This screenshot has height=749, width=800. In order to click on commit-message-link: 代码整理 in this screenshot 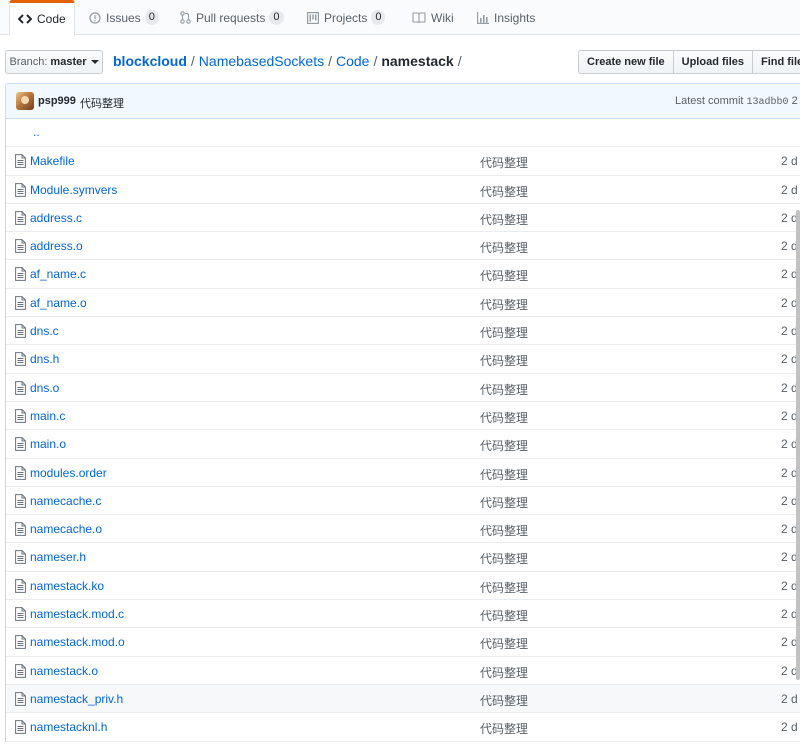, I will do `click(102, 103)`.